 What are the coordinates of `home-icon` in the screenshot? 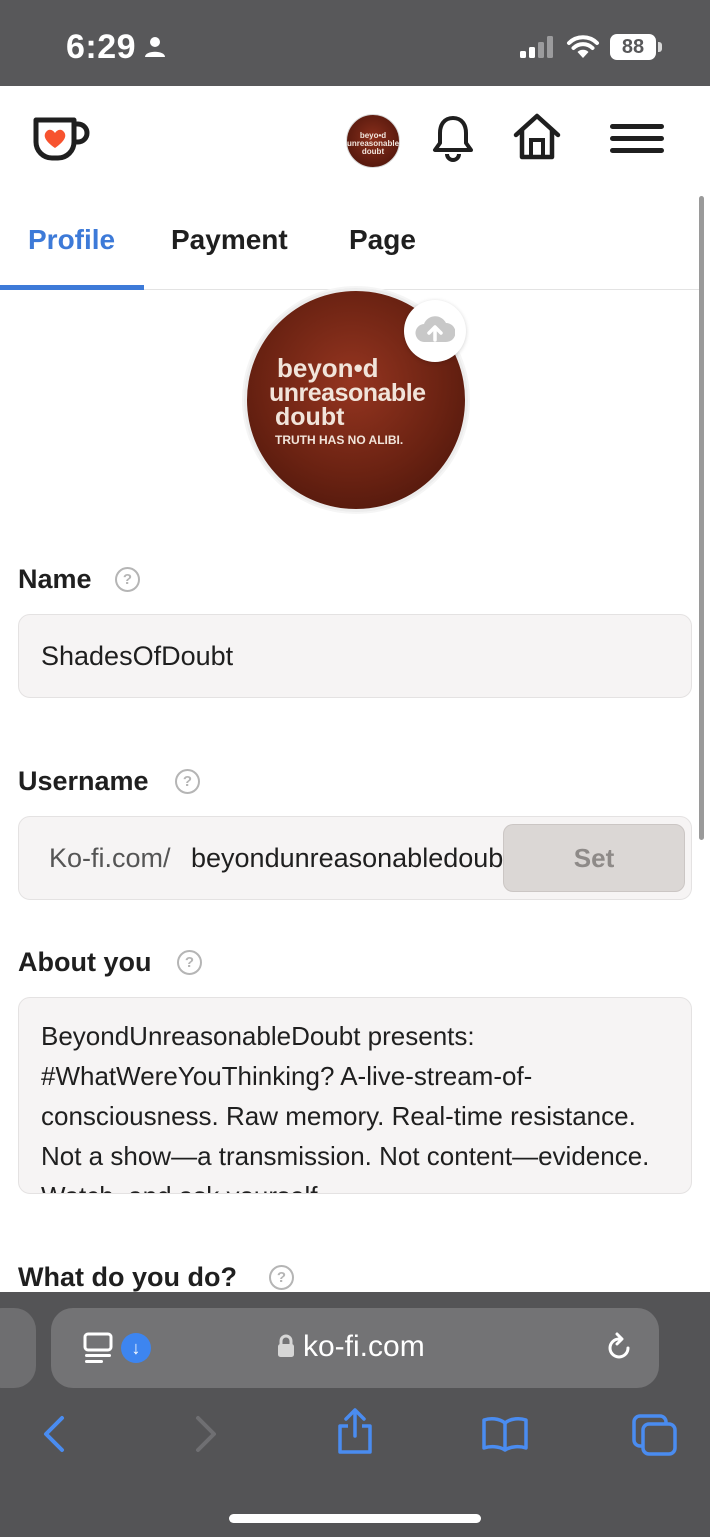 It's located at (537, 137).